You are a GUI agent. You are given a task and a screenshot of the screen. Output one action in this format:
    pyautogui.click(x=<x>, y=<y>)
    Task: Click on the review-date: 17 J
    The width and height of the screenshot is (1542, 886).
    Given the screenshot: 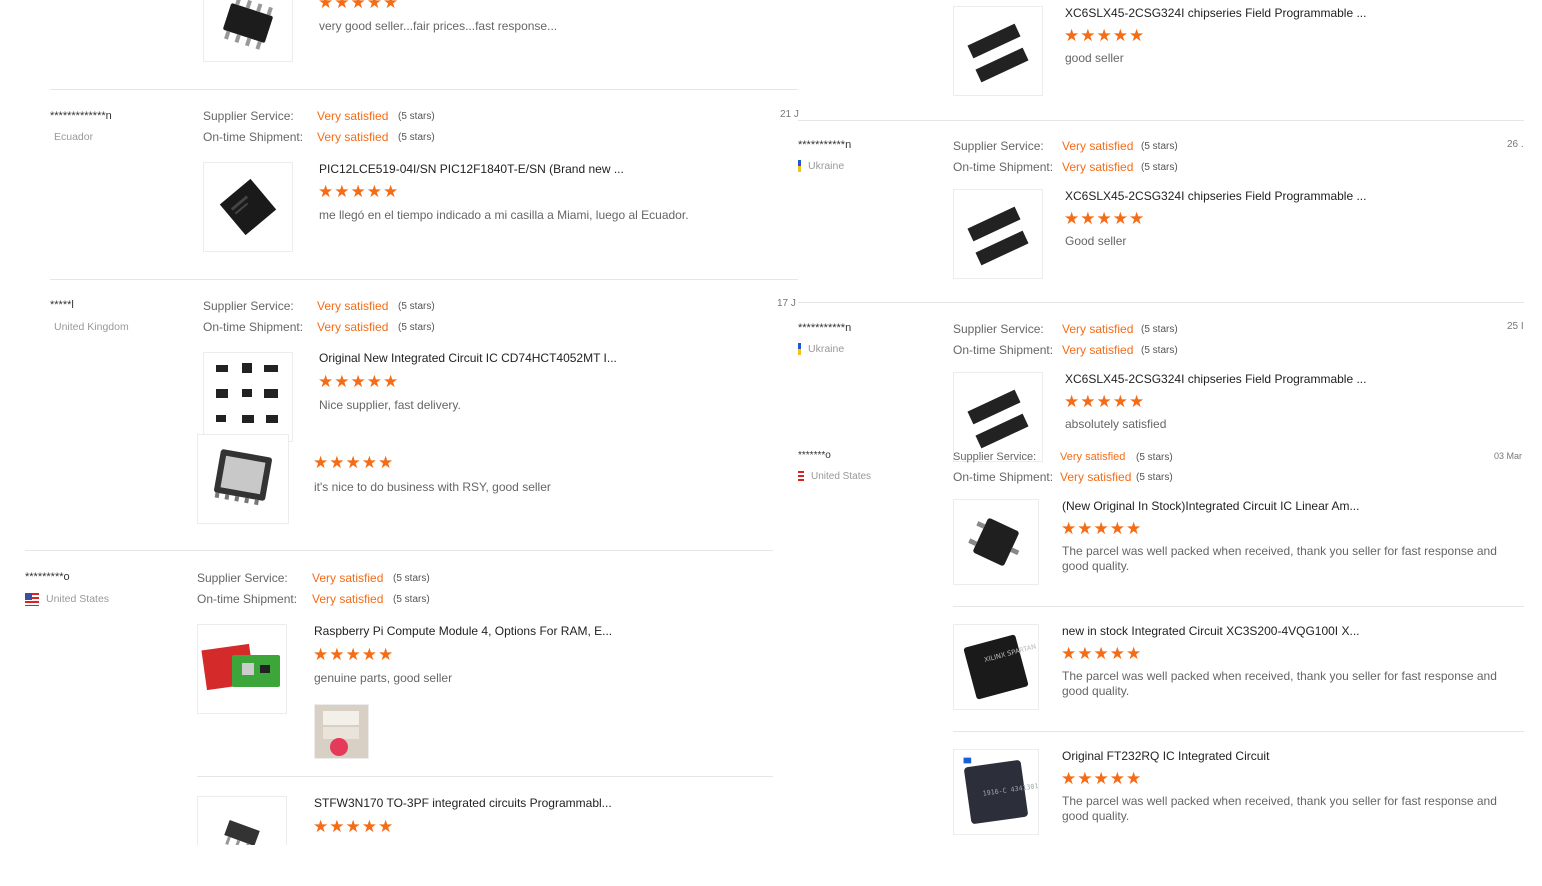 What is the action you would take?
    pyautogui.click(x=786, y=303)
    